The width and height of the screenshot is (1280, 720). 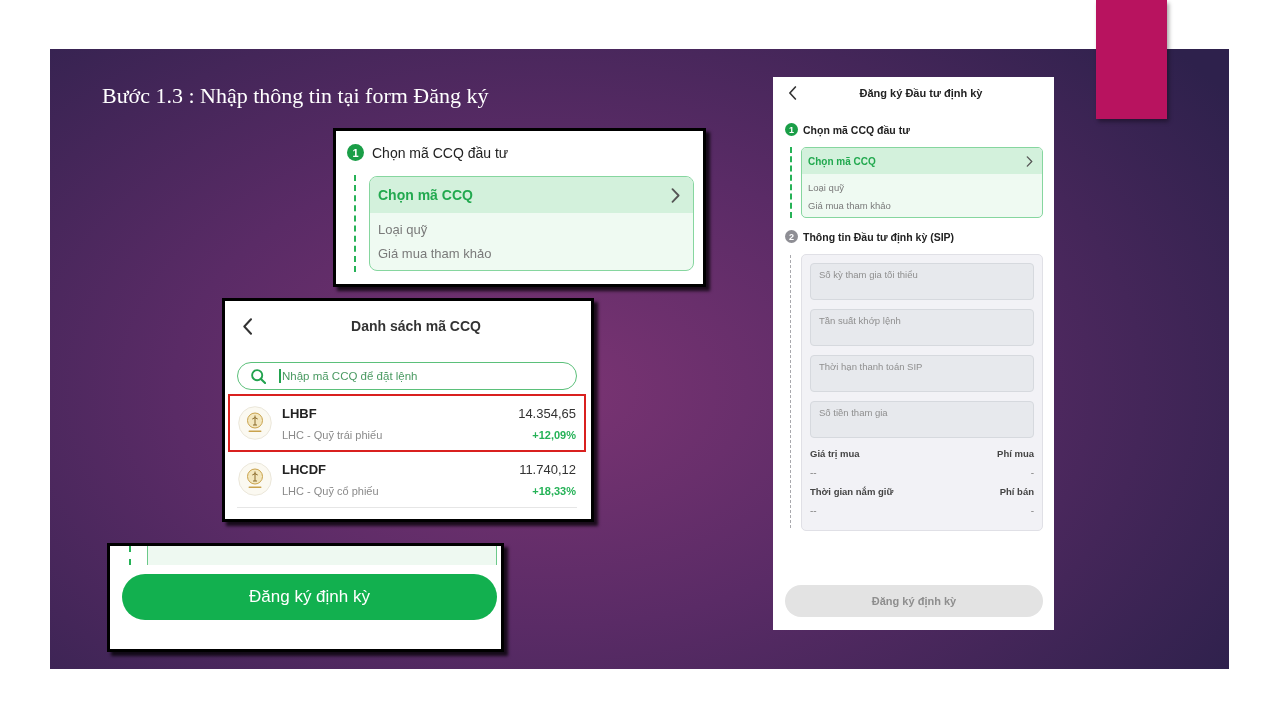 I want to click on fund-row: LHBF LHC - Quỹ trái phiếu 14.354,65 +12,09%, so click(x=407, y=423).